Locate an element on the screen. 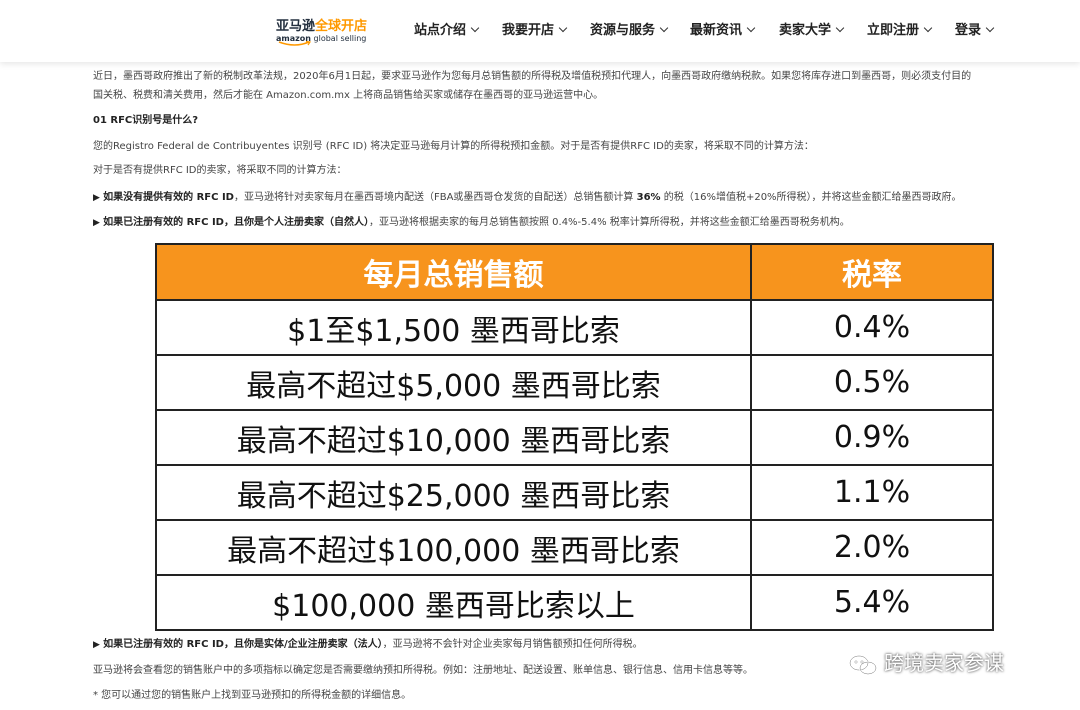  wechat-watermark: 跨境卖家参谋 is located at coordinates (926, 661).